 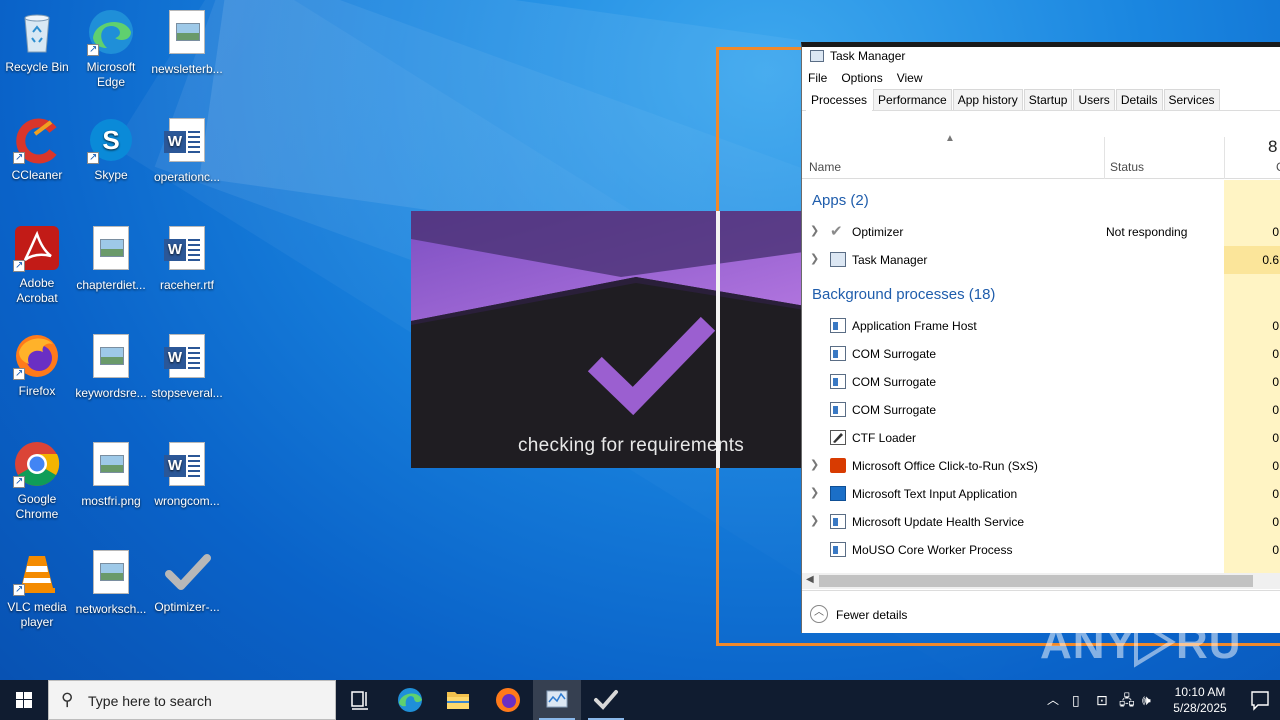 I want to click on tab-users: Users, so click(x=1094, y=99).